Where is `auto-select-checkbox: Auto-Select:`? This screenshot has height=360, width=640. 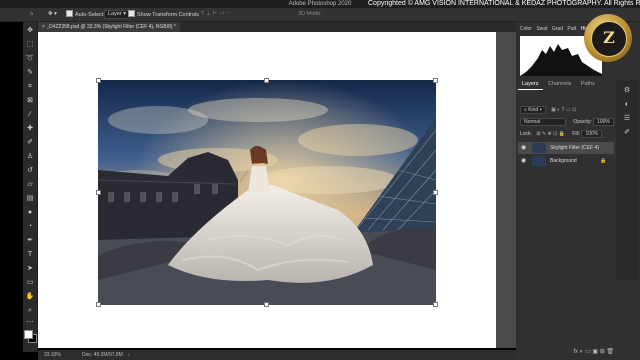 auto-select-checkbox: Auto-Select: is located at coordinates (85, 14).